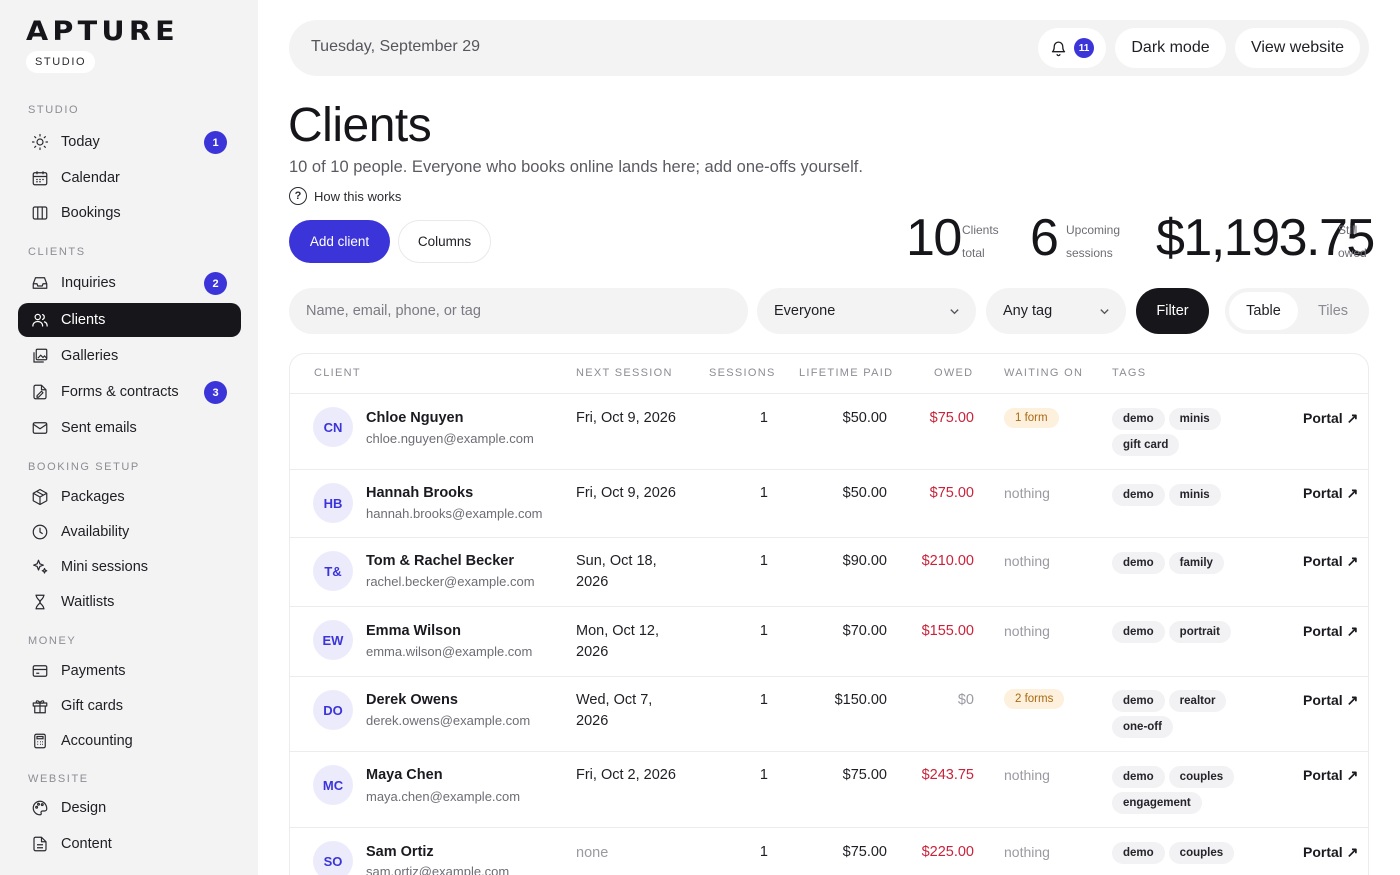 The width and height of the screenshot is (1400, 875). I want to click on sidebar-item-label: Content, so click(86, 844).